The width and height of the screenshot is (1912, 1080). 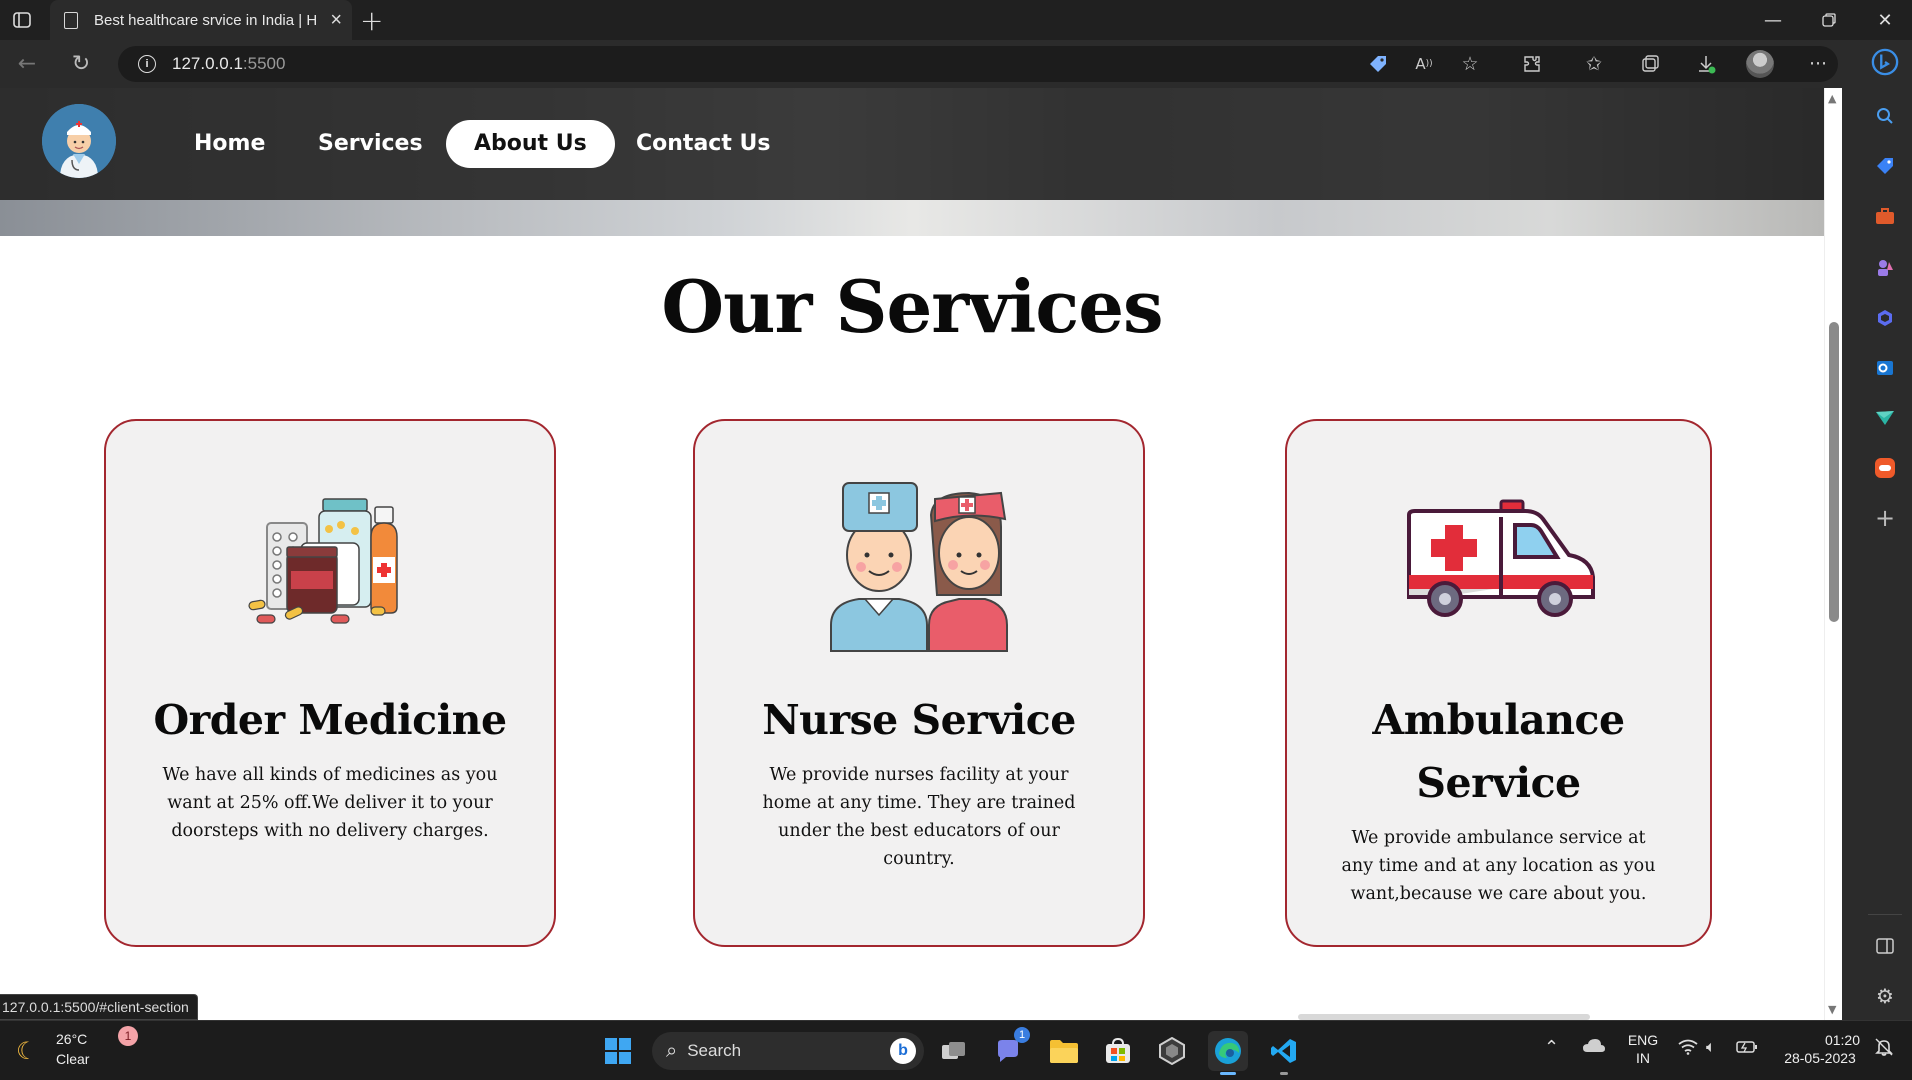 What do you see at coordinates (1885, 418) in the screenshot?
I see `send-drop-icon` at bounding box center [1885, 418].